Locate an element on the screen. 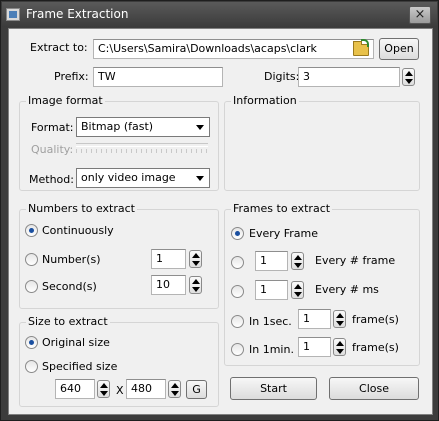  frames-title: Frames to extract is located at coordinates (282, 208).